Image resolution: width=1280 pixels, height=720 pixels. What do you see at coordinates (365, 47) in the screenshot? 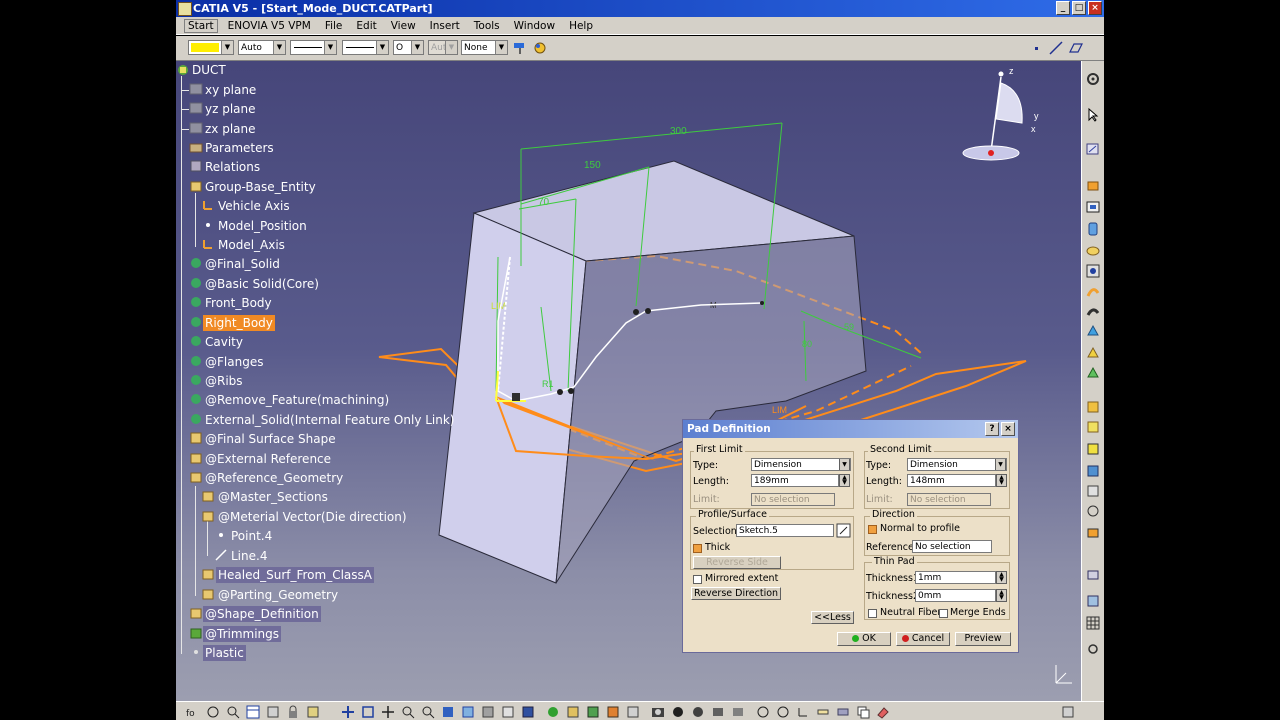
I see `line-type-combo: ▼` at bounding box center [365, 47].